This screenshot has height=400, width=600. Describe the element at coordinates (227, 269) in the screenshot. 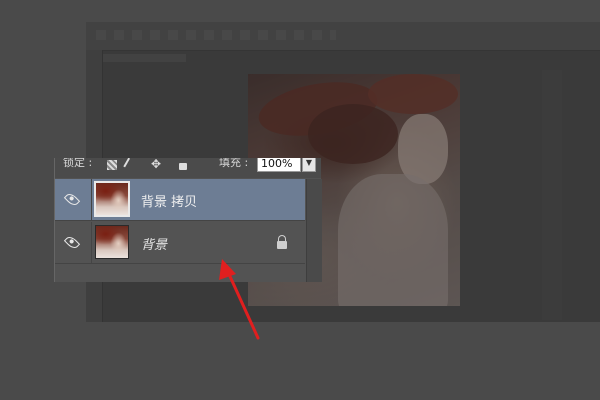

I see `annotation-arrow-head` at that location.